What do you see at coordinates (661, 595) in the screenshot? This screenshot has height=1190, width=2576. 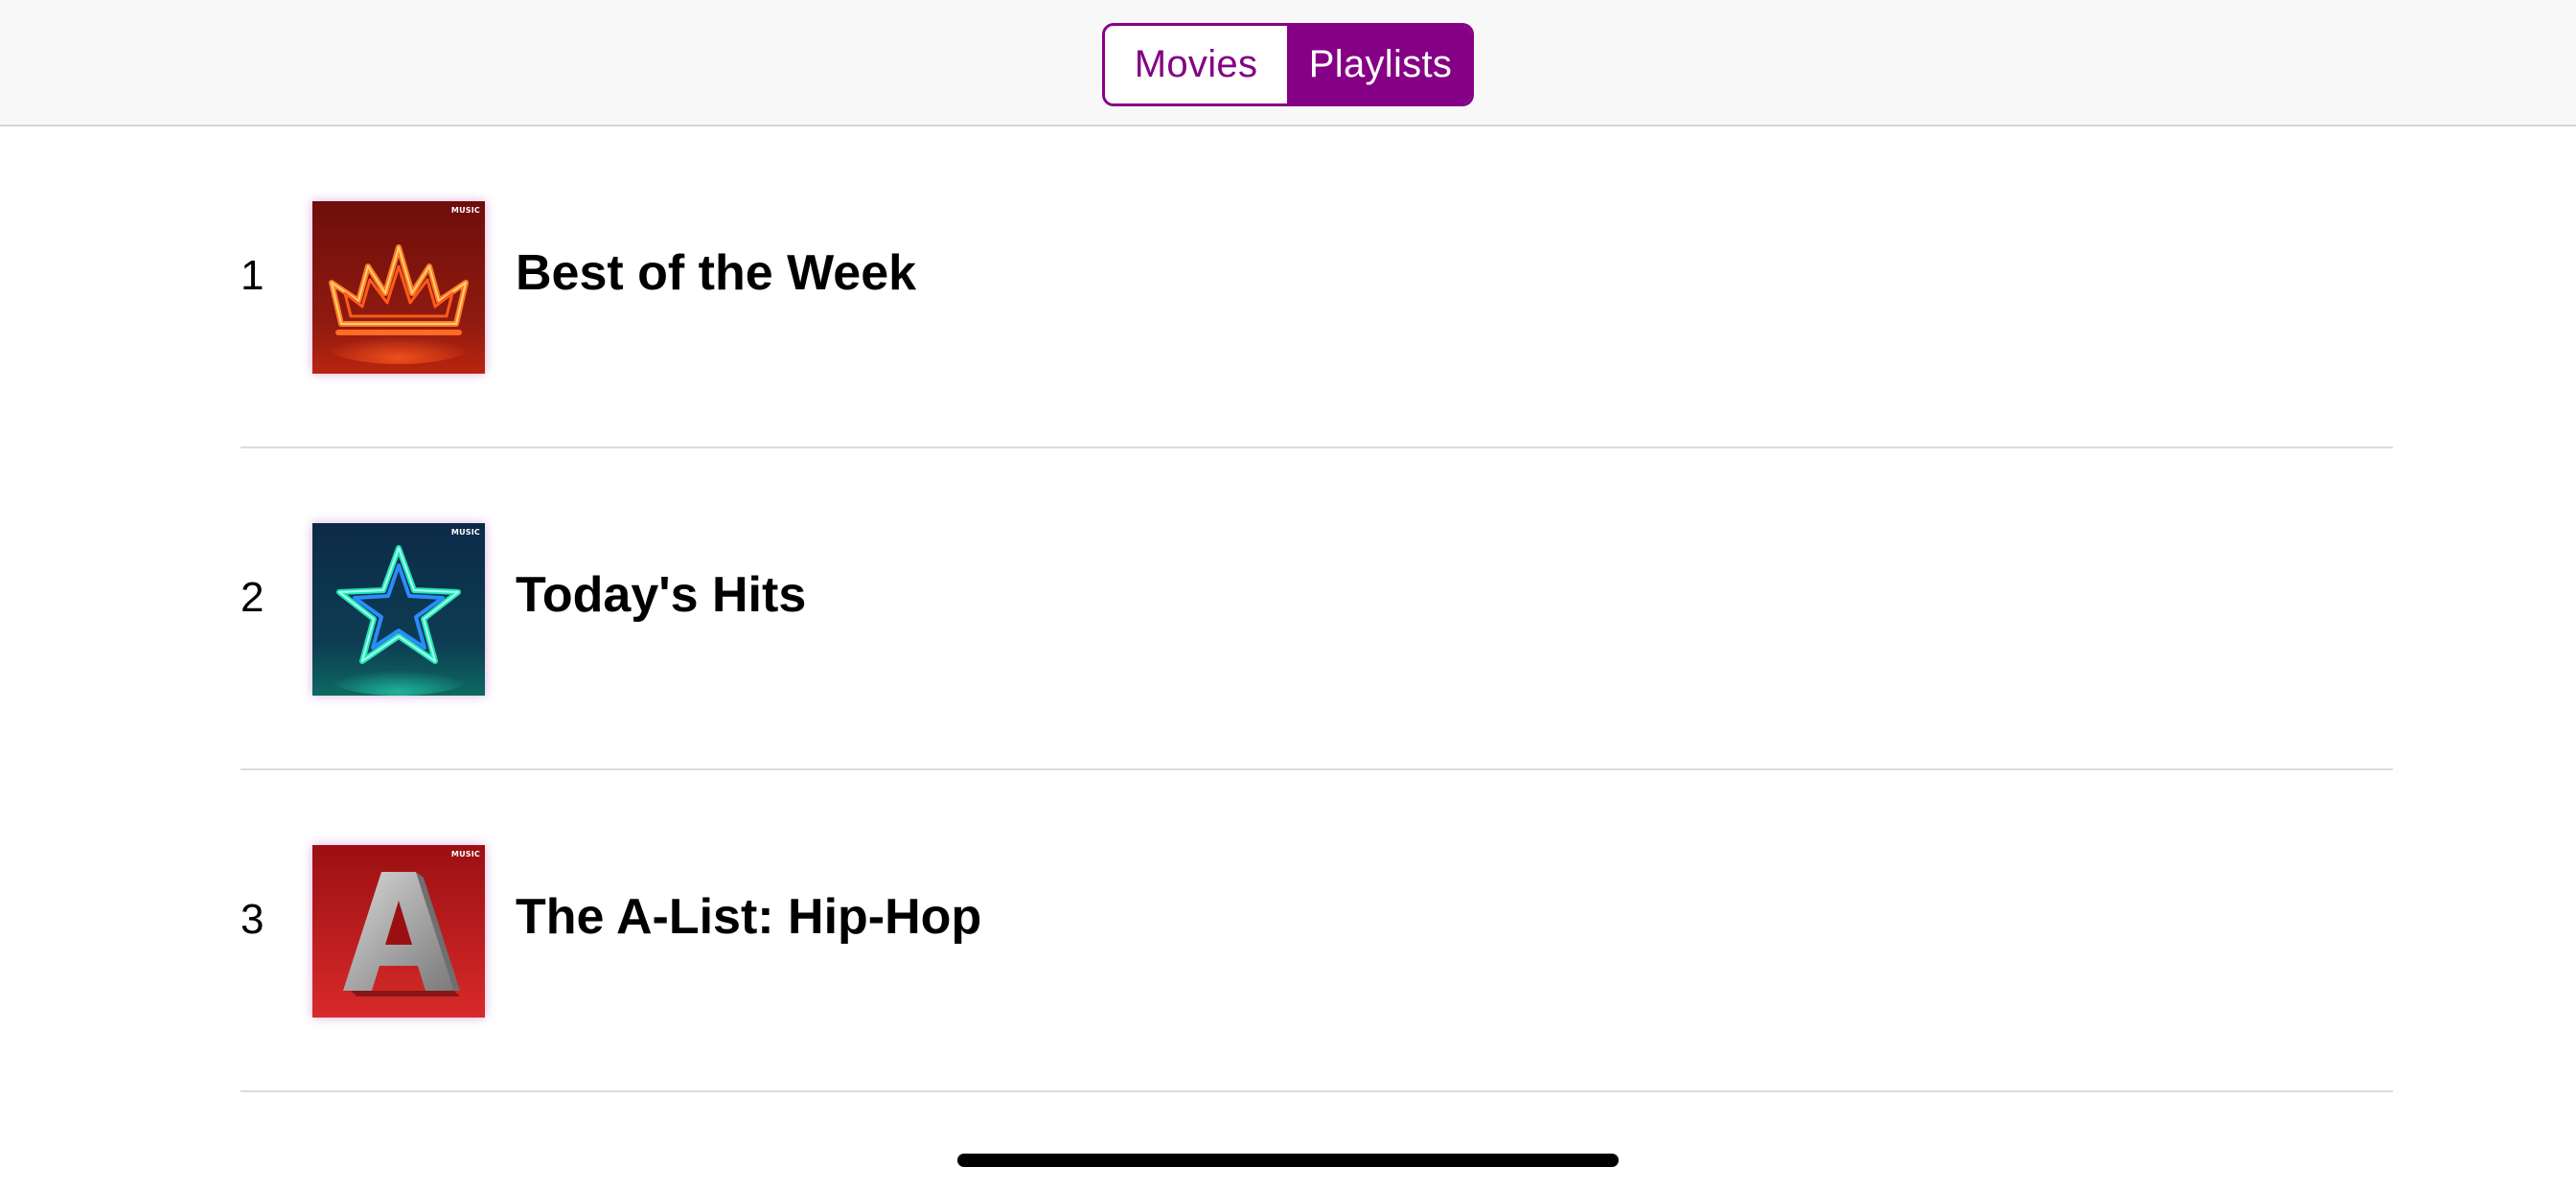 I see `playlist-title: Today's Hits` at bounding box center [661, 595].